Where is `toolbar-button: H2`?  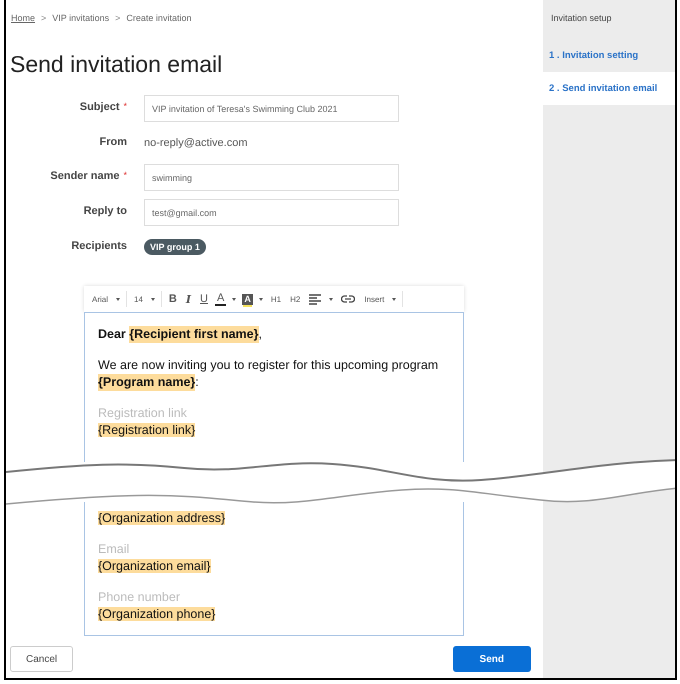 toolbar-button: H2 is located at coordinates (295, 299).